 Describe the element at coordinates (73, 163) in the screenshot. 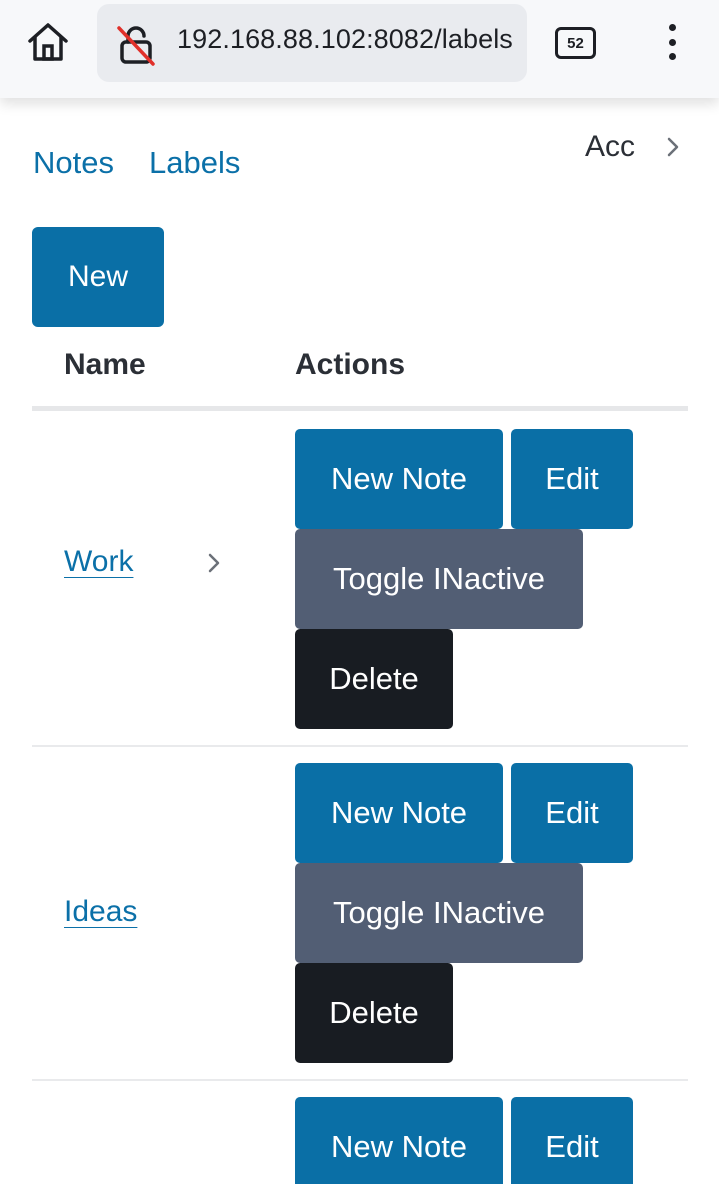

I see `nav-notes-link: Notes` at that location.